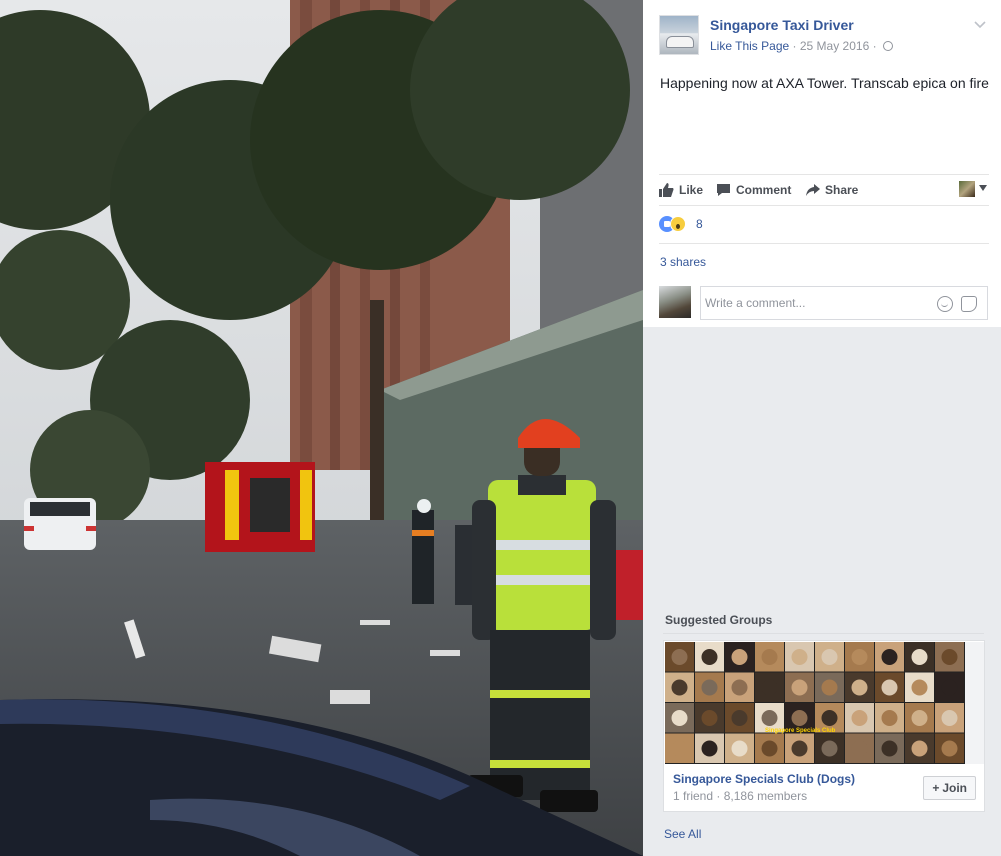  What do you see at coordinates (765, 796) in the screenshot?
I see `group-members: 8,186 members` at bounding box center [765, 796].